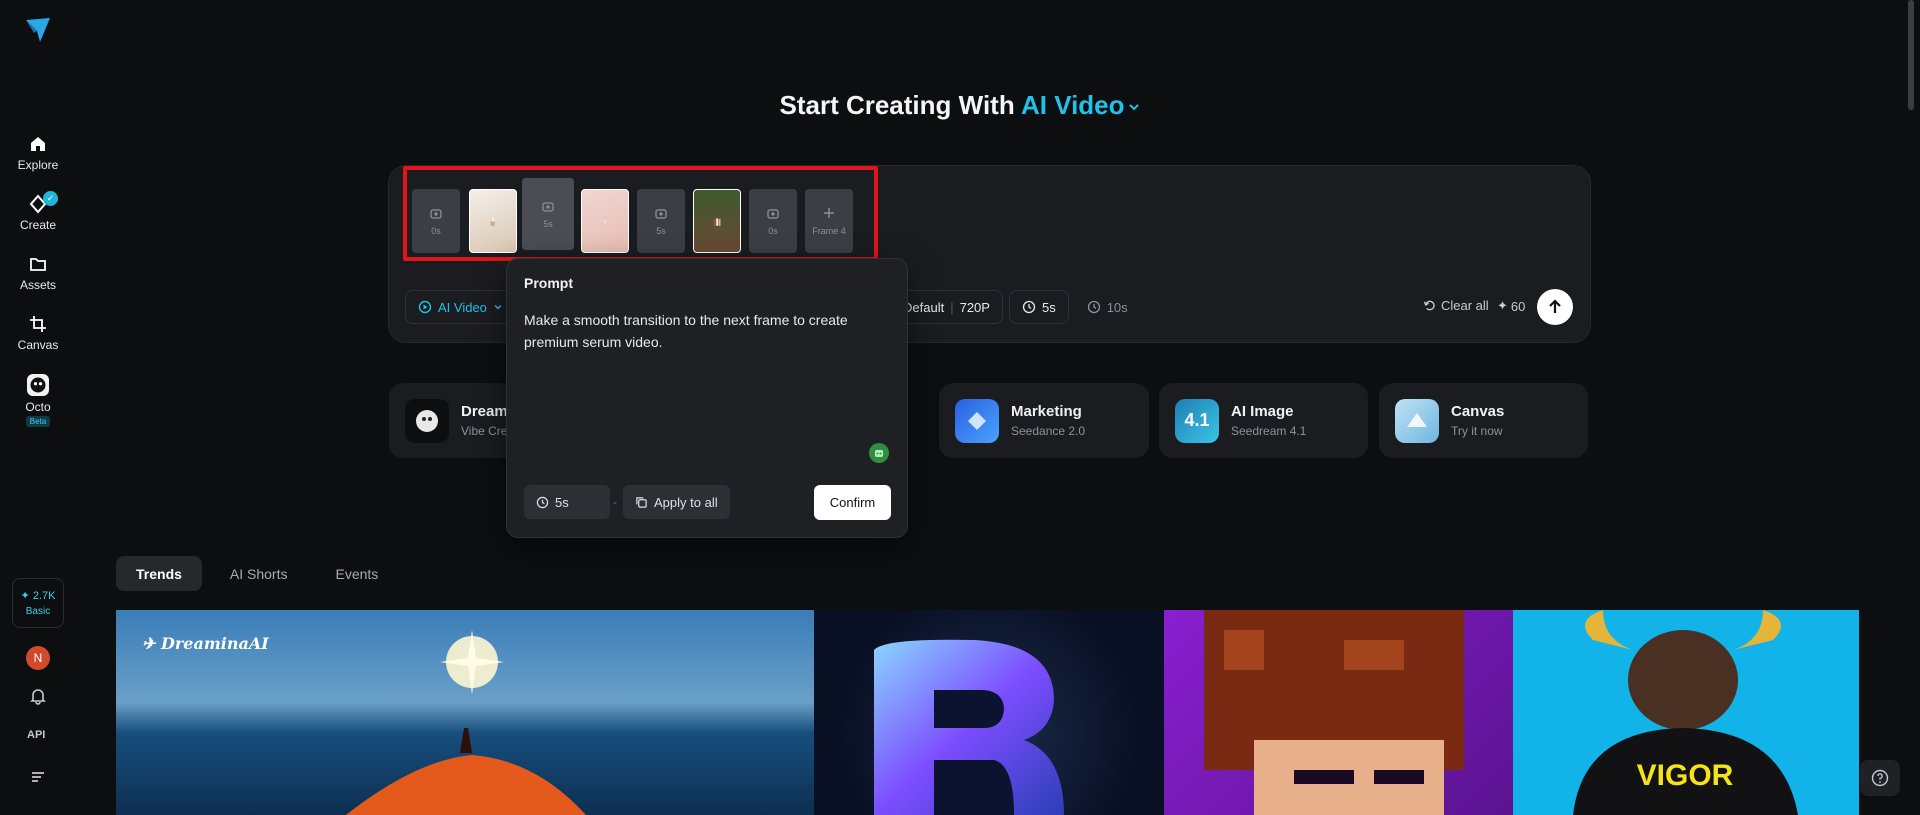  Describe the element at coordinates (38, 324) in the screenshot. I see `canvas-crop-icon` at that location.